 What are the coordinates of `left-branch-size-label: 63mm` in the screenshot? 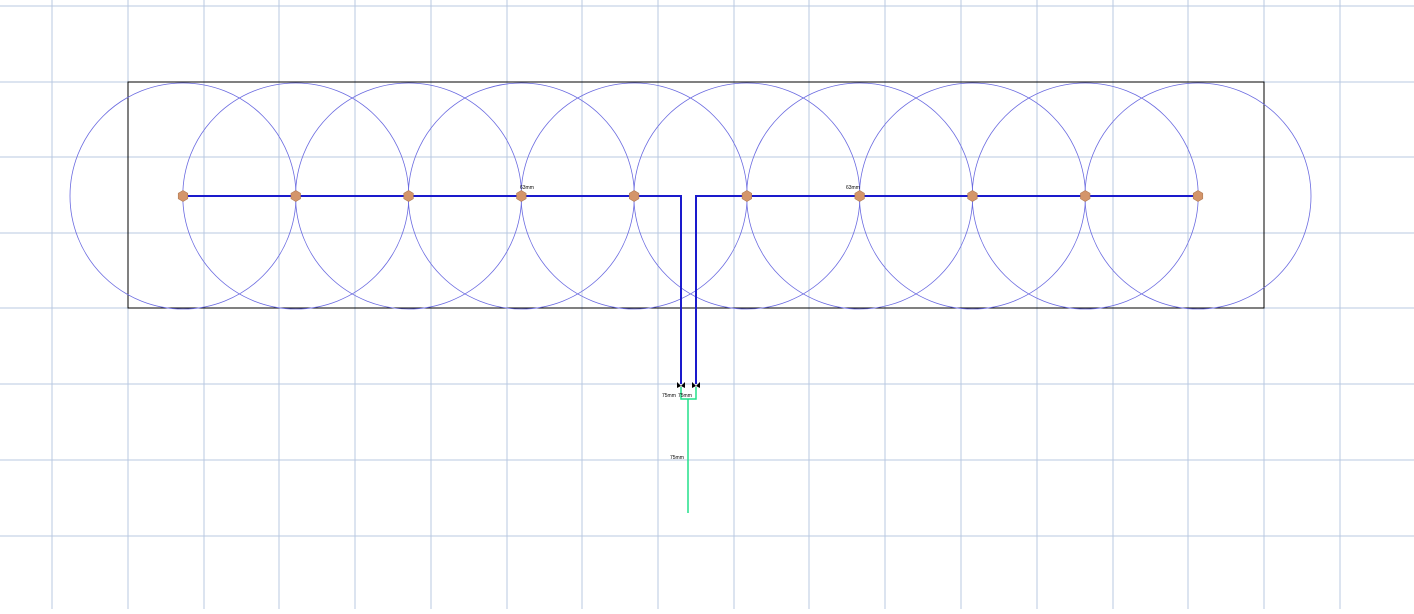 It's located at (527, 188).